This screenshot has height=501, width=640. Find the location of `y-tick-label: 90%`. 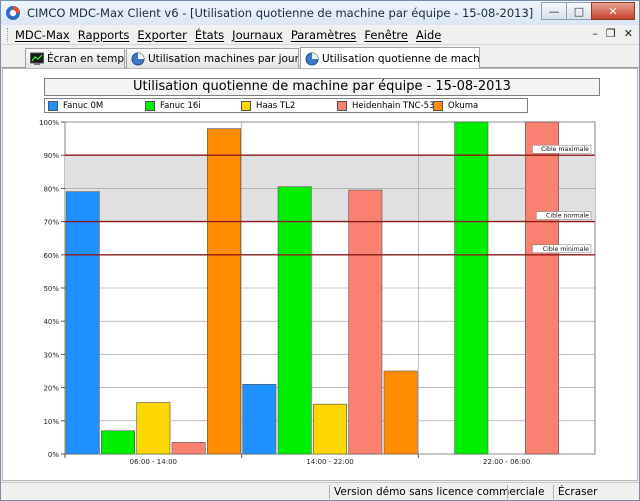

y-tick-label: 90% is located at coordinates (51, 156).